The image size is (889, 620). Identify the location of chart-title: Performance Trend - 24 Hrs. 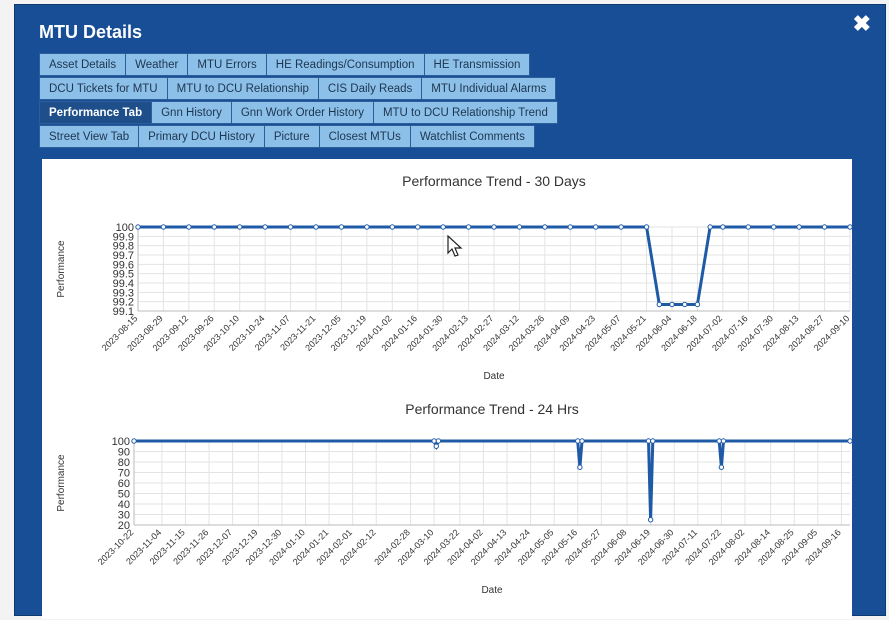
(492, 409).